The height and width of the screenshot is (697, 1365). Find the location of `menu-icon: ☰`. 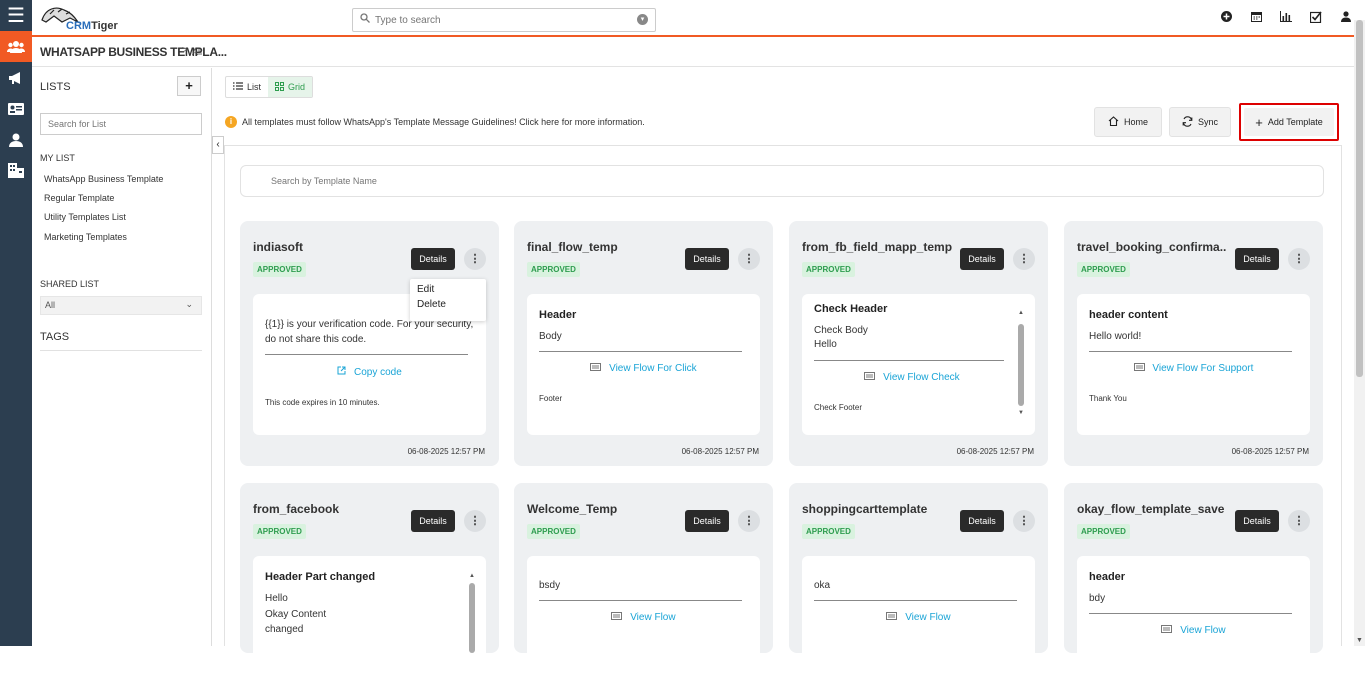

menu-icon: ☰ is located at coordinates (16, 15).